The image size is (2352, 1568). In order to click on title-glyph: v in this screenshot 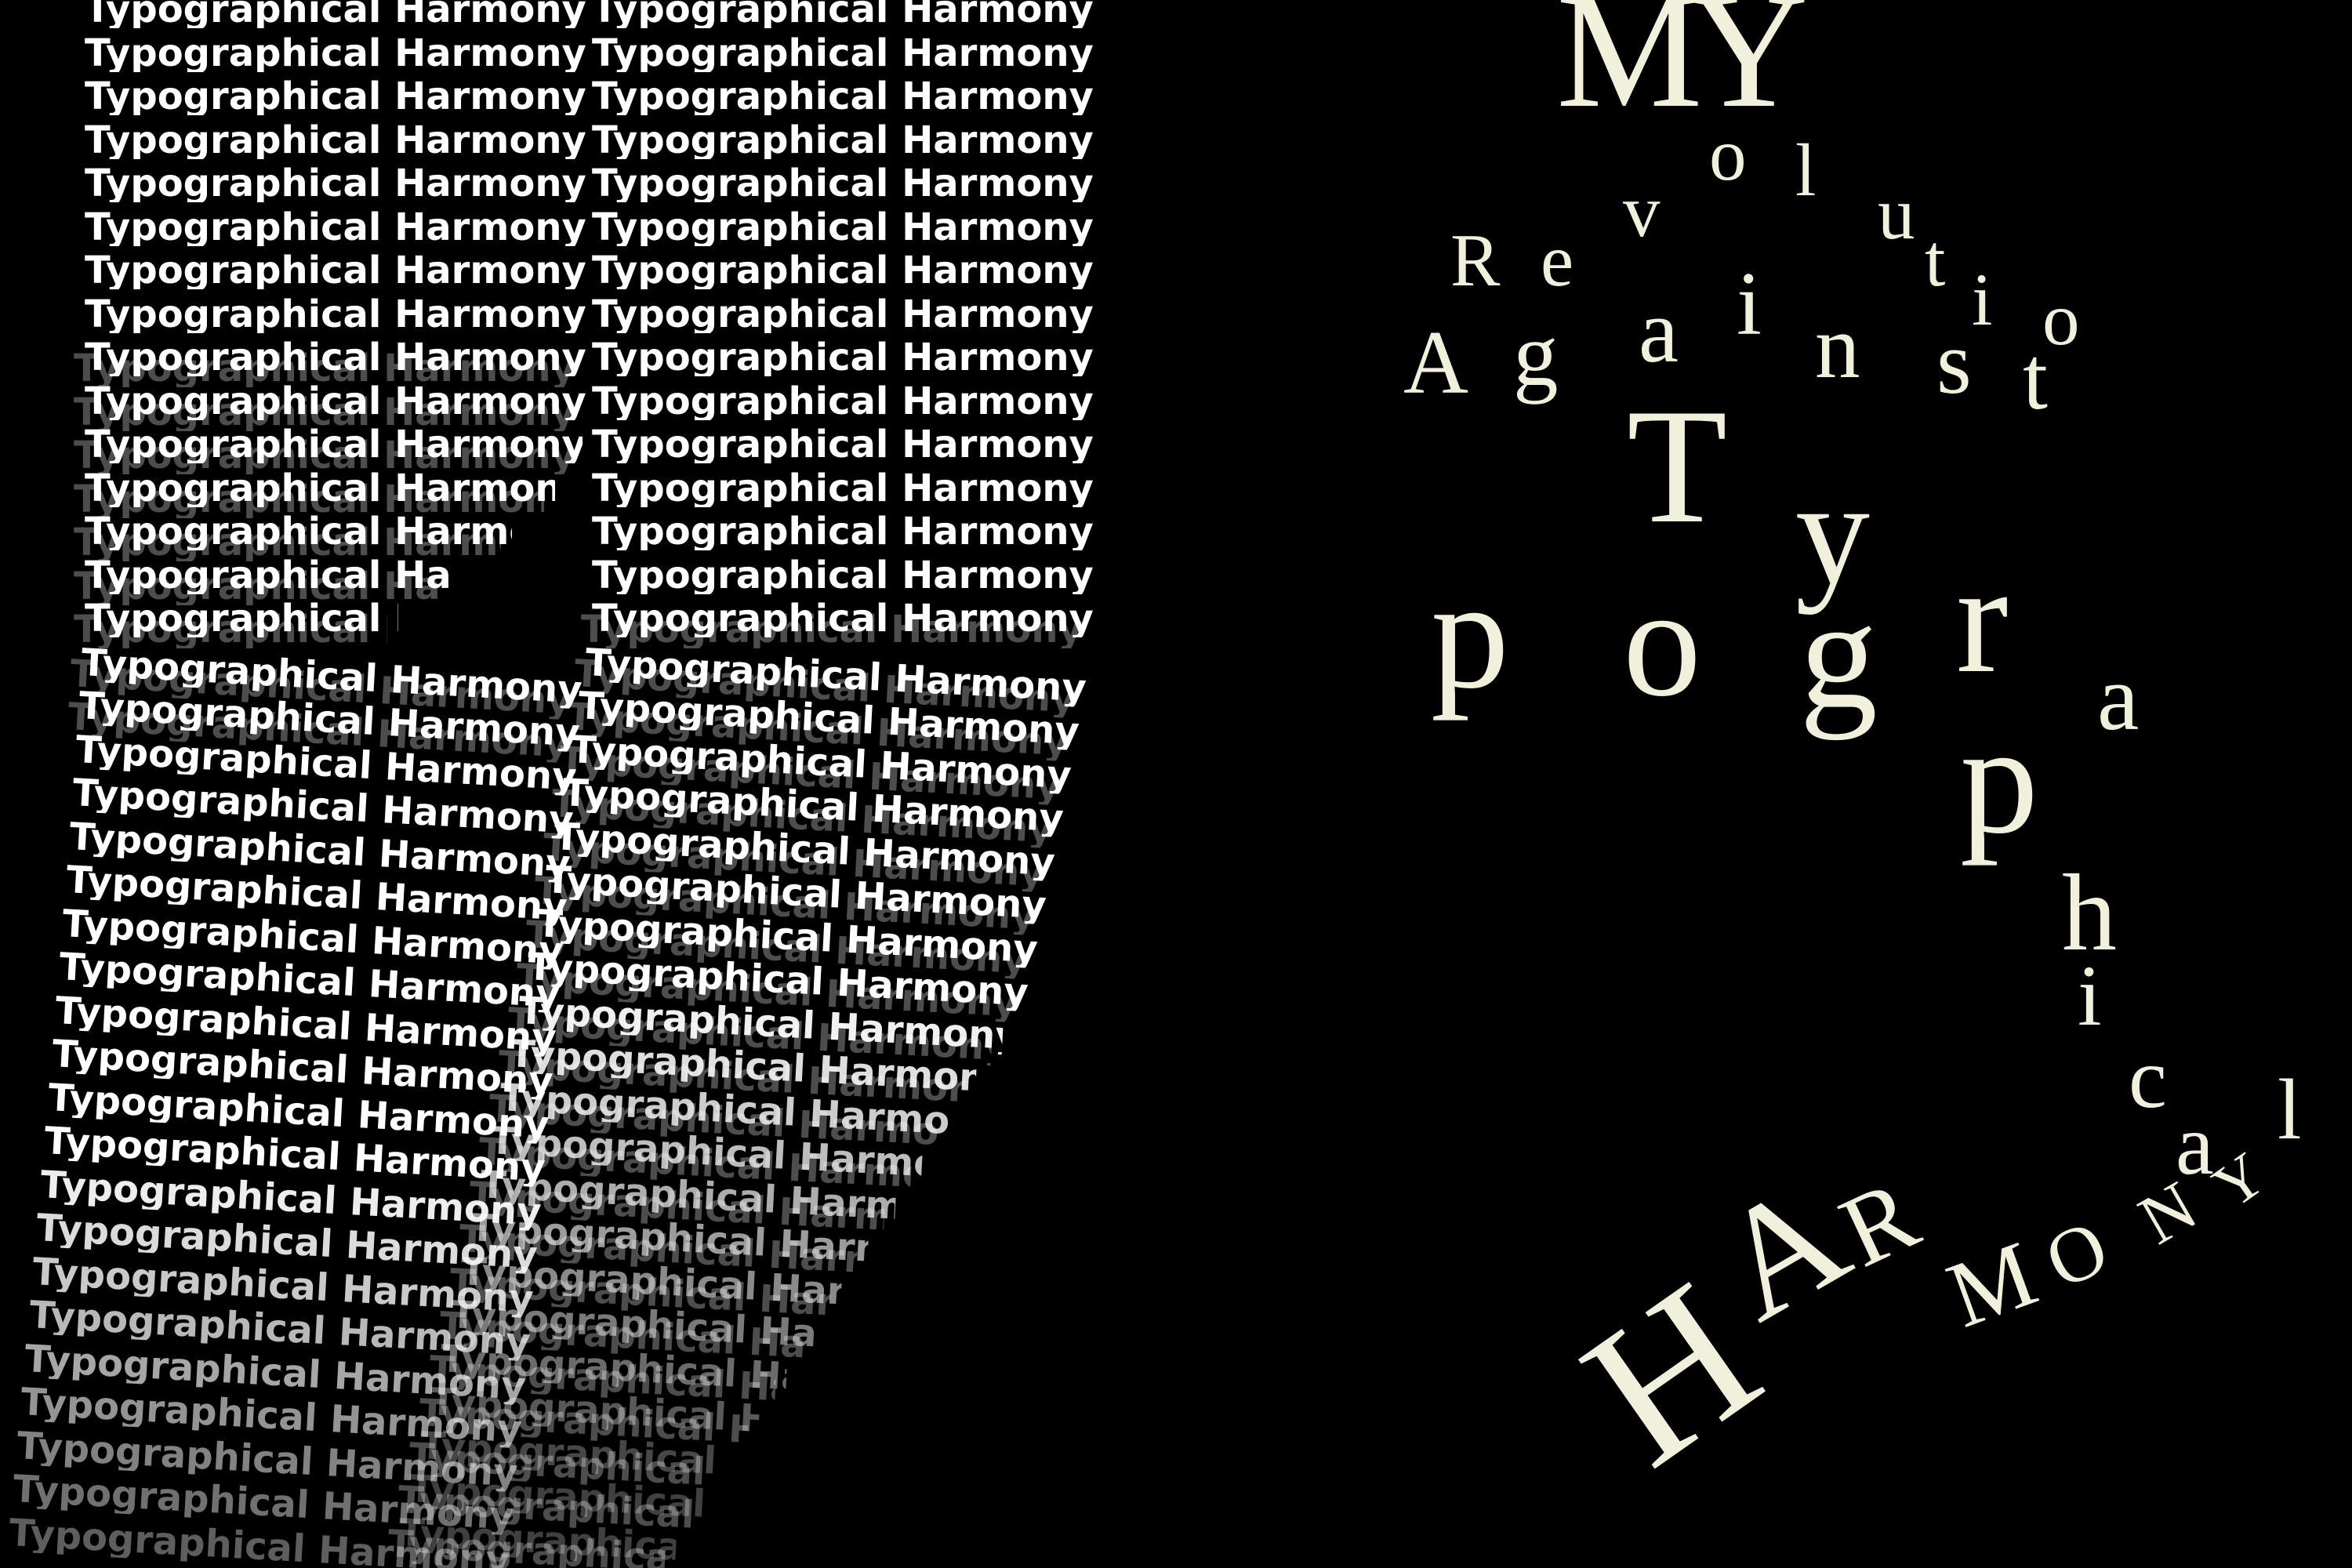, I will do `click(1642, 210)`.